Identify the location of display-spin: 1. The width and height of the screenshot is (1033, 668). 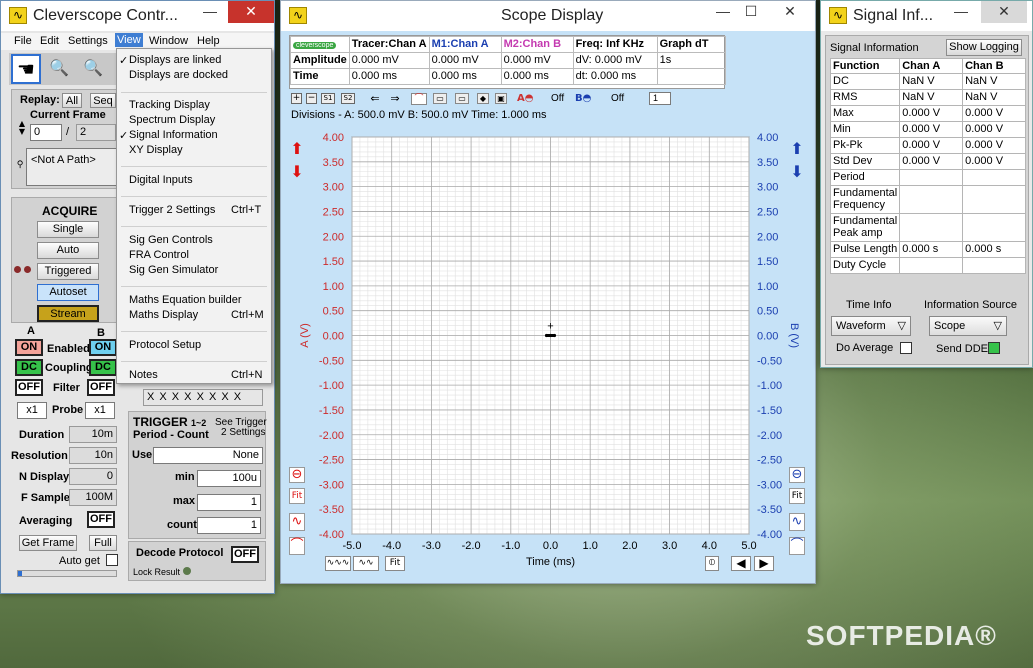
(660, 98).